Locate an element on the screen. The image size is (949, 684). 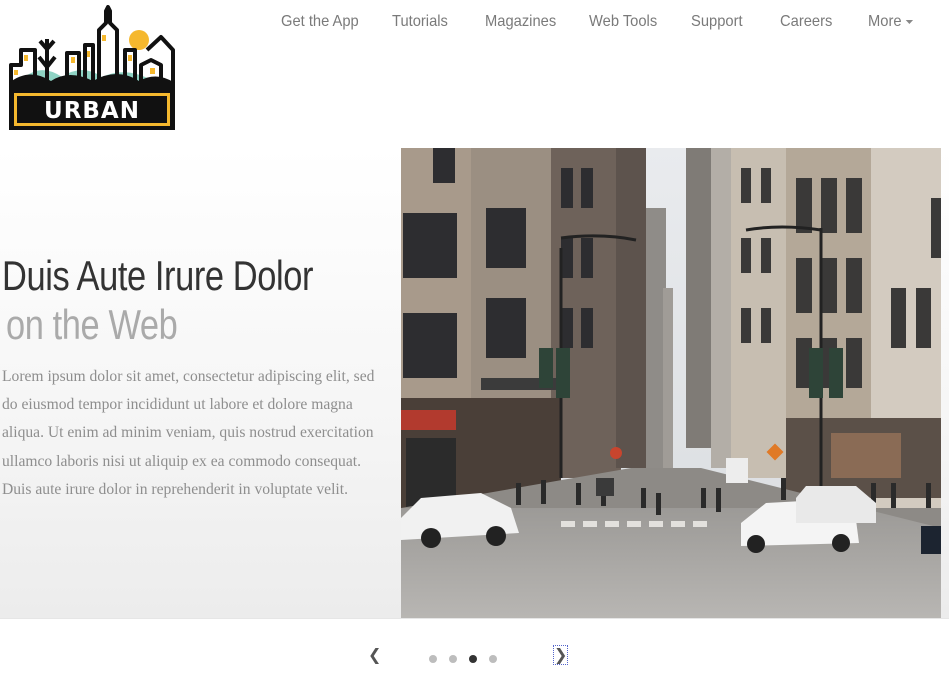
nav-magazines: Magazines is located at coordinates (520, 22).